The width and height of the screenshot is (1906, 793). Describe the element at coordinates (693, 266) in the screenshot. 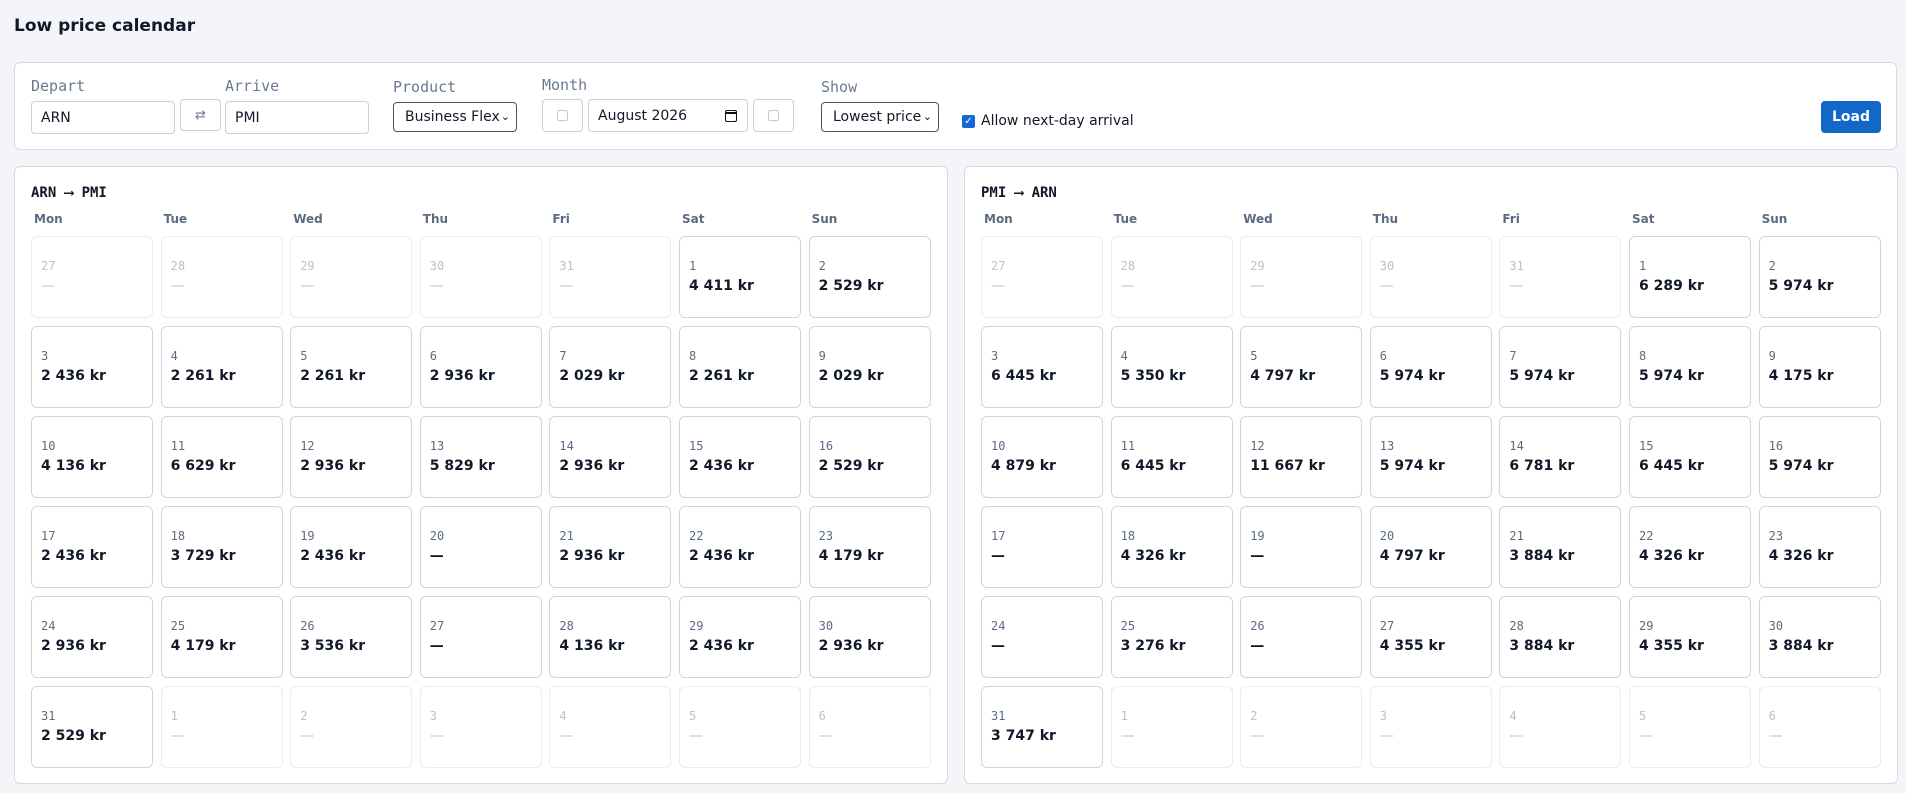

I see `day-number: 1` at that location.